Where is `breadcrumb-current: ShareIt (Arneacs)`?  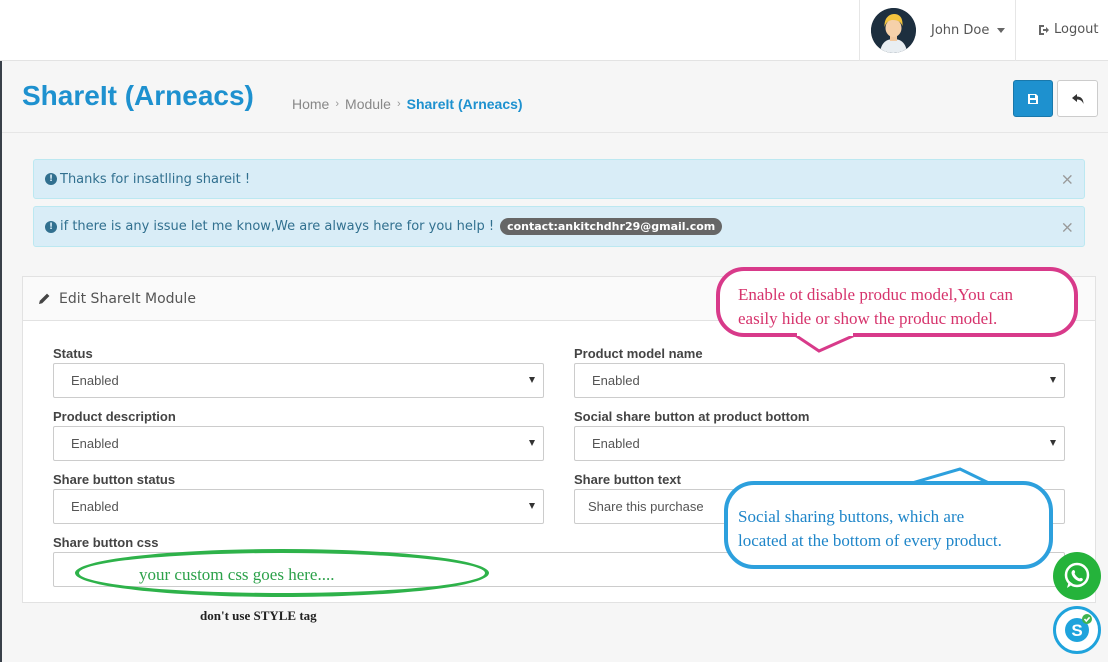
breadcrumb-current: ShareIt (Arneacs) is located at coordinates (465, 104).